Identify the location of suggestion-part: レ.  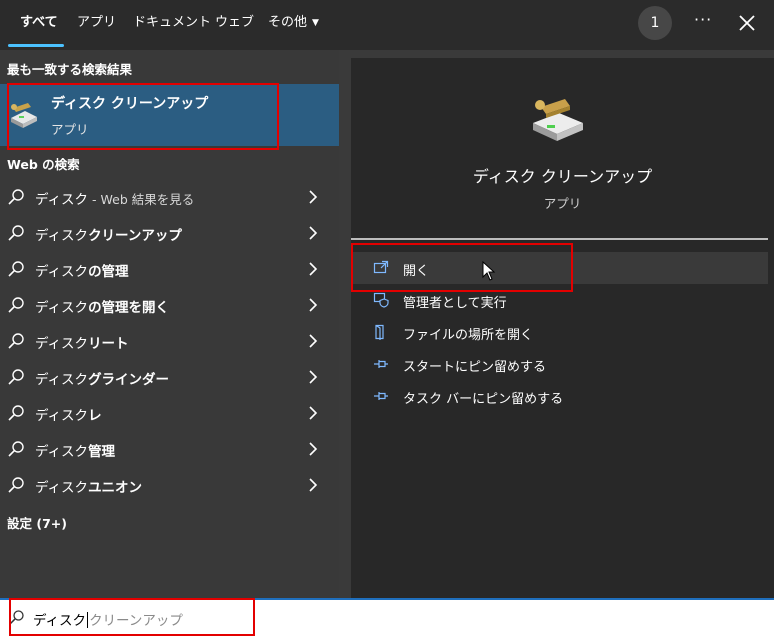
(95, 416).